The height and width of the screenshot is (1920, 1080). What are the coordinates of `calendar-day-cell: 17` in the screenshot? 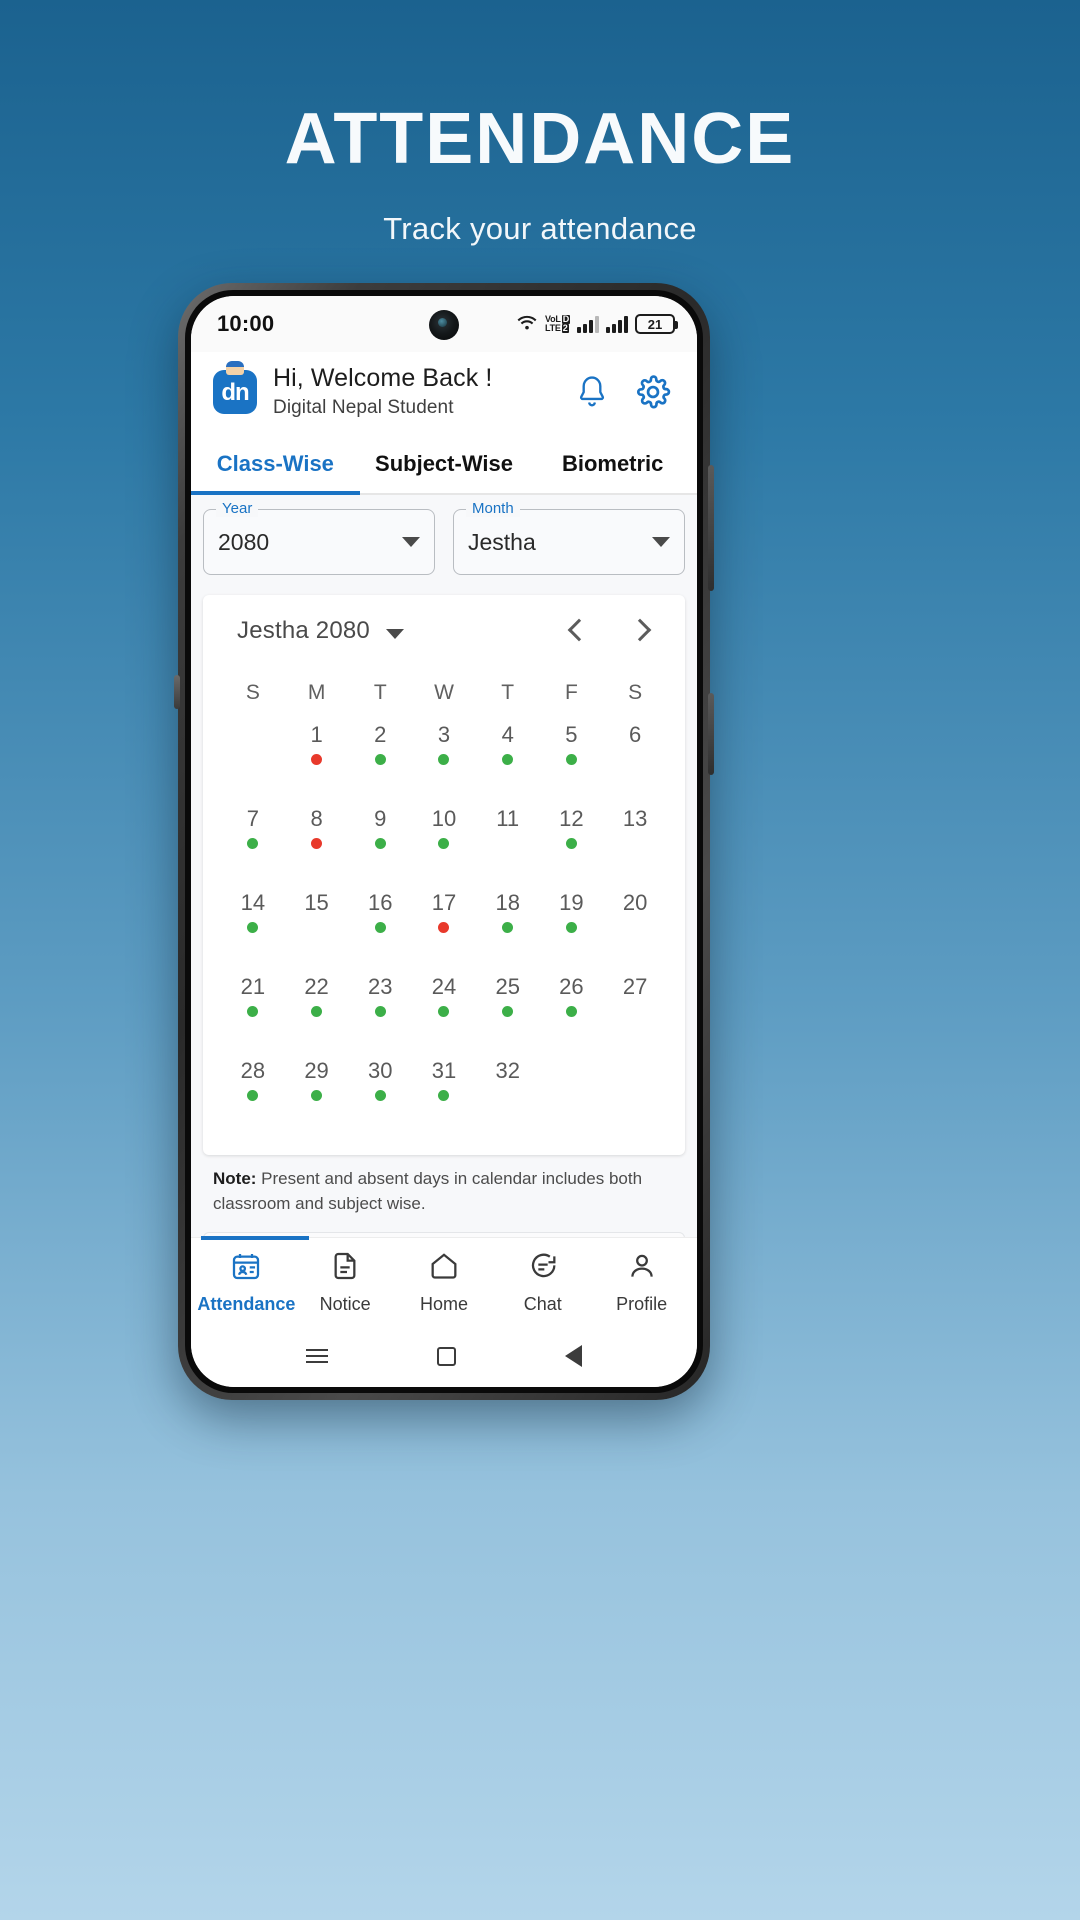 It's located at (444, 925).